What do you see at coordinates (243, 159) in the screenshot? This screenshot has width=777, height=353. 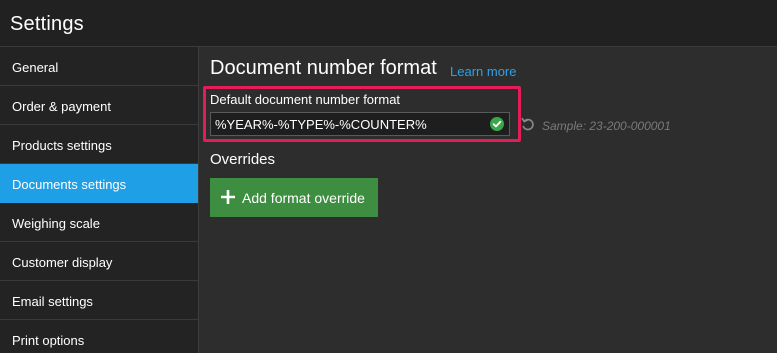 I see `overrides-heading: Overrides` at bounding box center [243, 159].